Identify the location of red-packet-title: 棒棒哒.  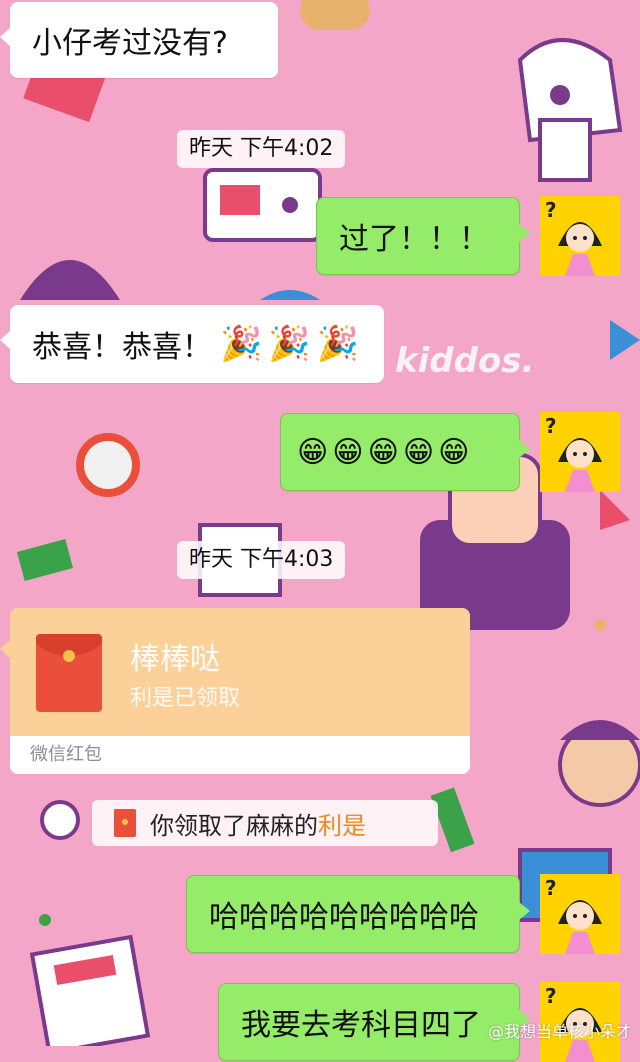
(175, 659).